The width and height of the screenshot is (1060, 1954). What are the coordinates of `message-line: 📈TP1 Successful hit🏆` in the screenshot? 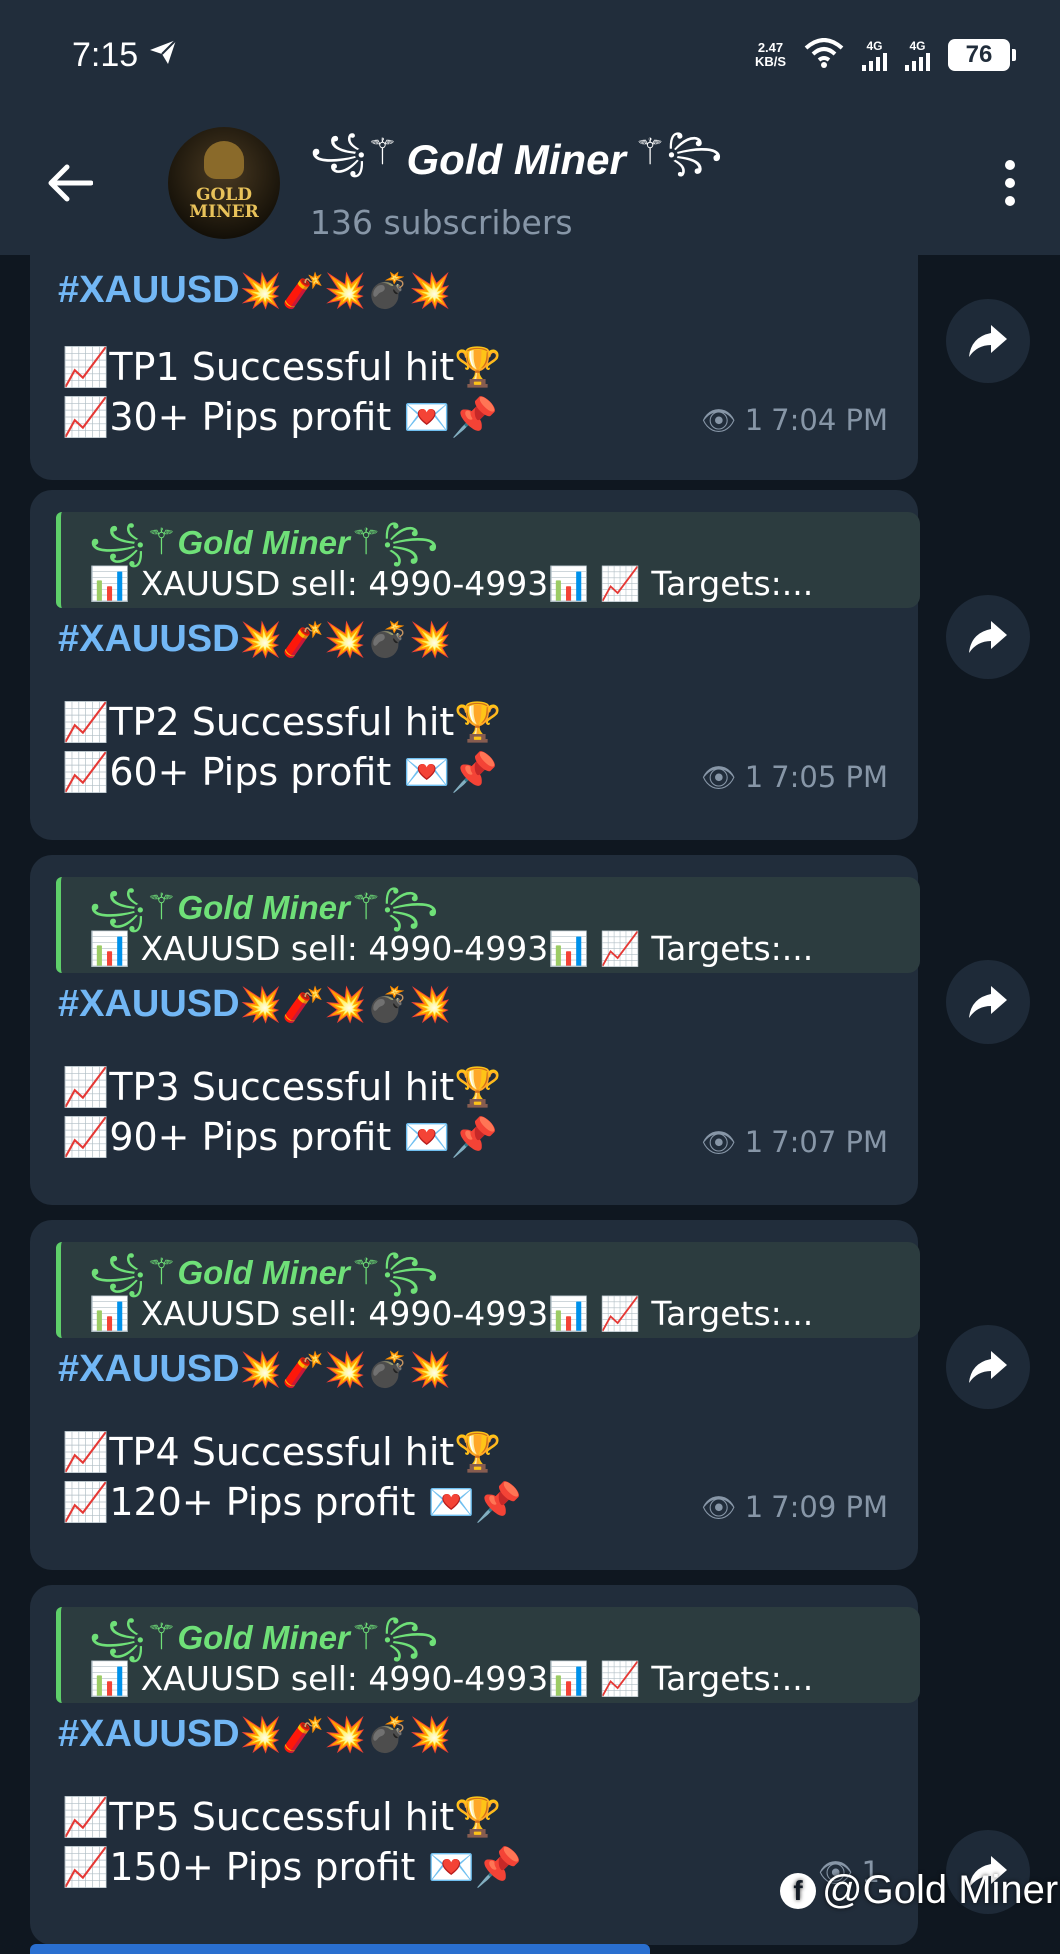 It's located at (282, 367).